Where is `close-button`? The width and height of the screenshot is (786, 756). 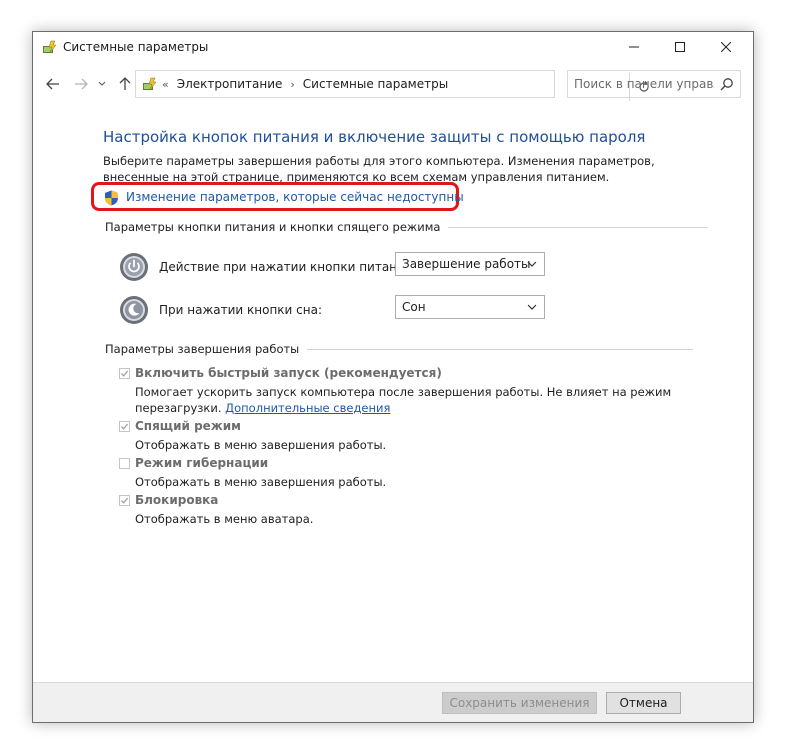
close-button is located at coordinates (726, 47).